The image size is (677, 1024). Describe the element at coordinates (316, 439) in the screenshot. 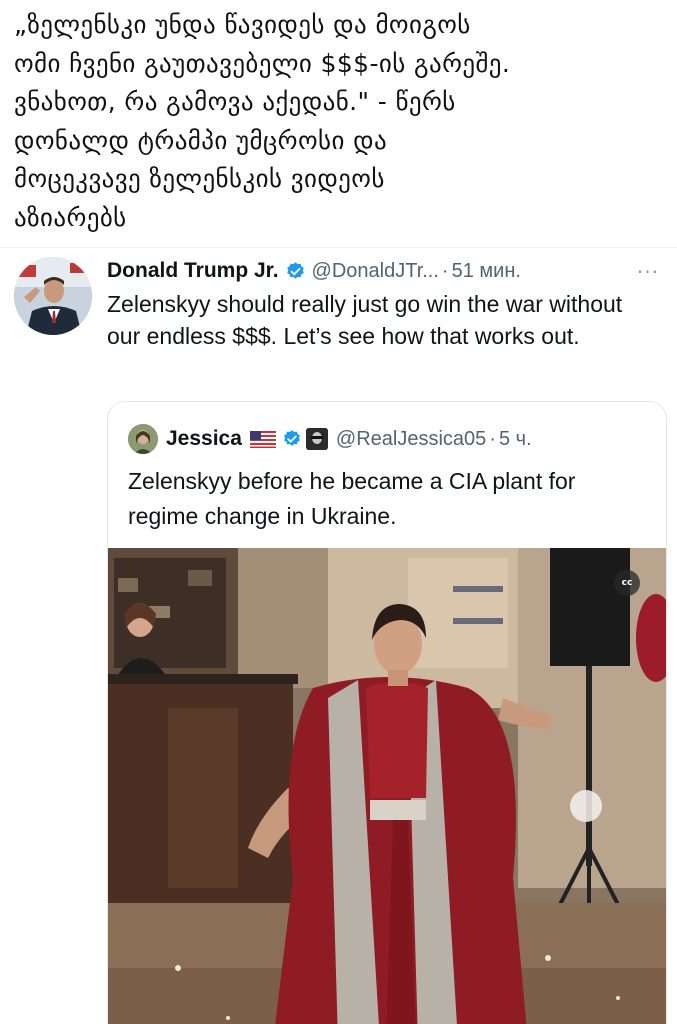

I see `affiliate-badge-icon` at that location.